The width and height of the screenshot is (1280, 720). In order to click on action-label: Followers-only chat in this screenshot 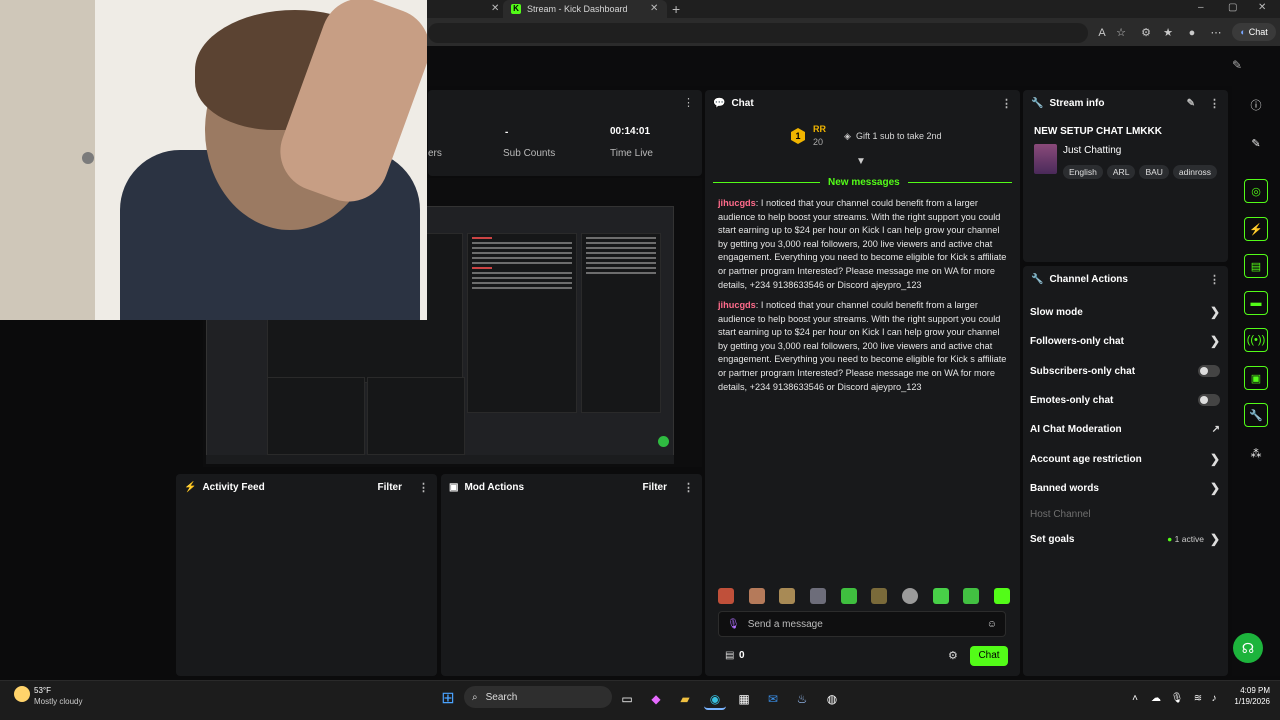, I will do `click(1077, 341)`.